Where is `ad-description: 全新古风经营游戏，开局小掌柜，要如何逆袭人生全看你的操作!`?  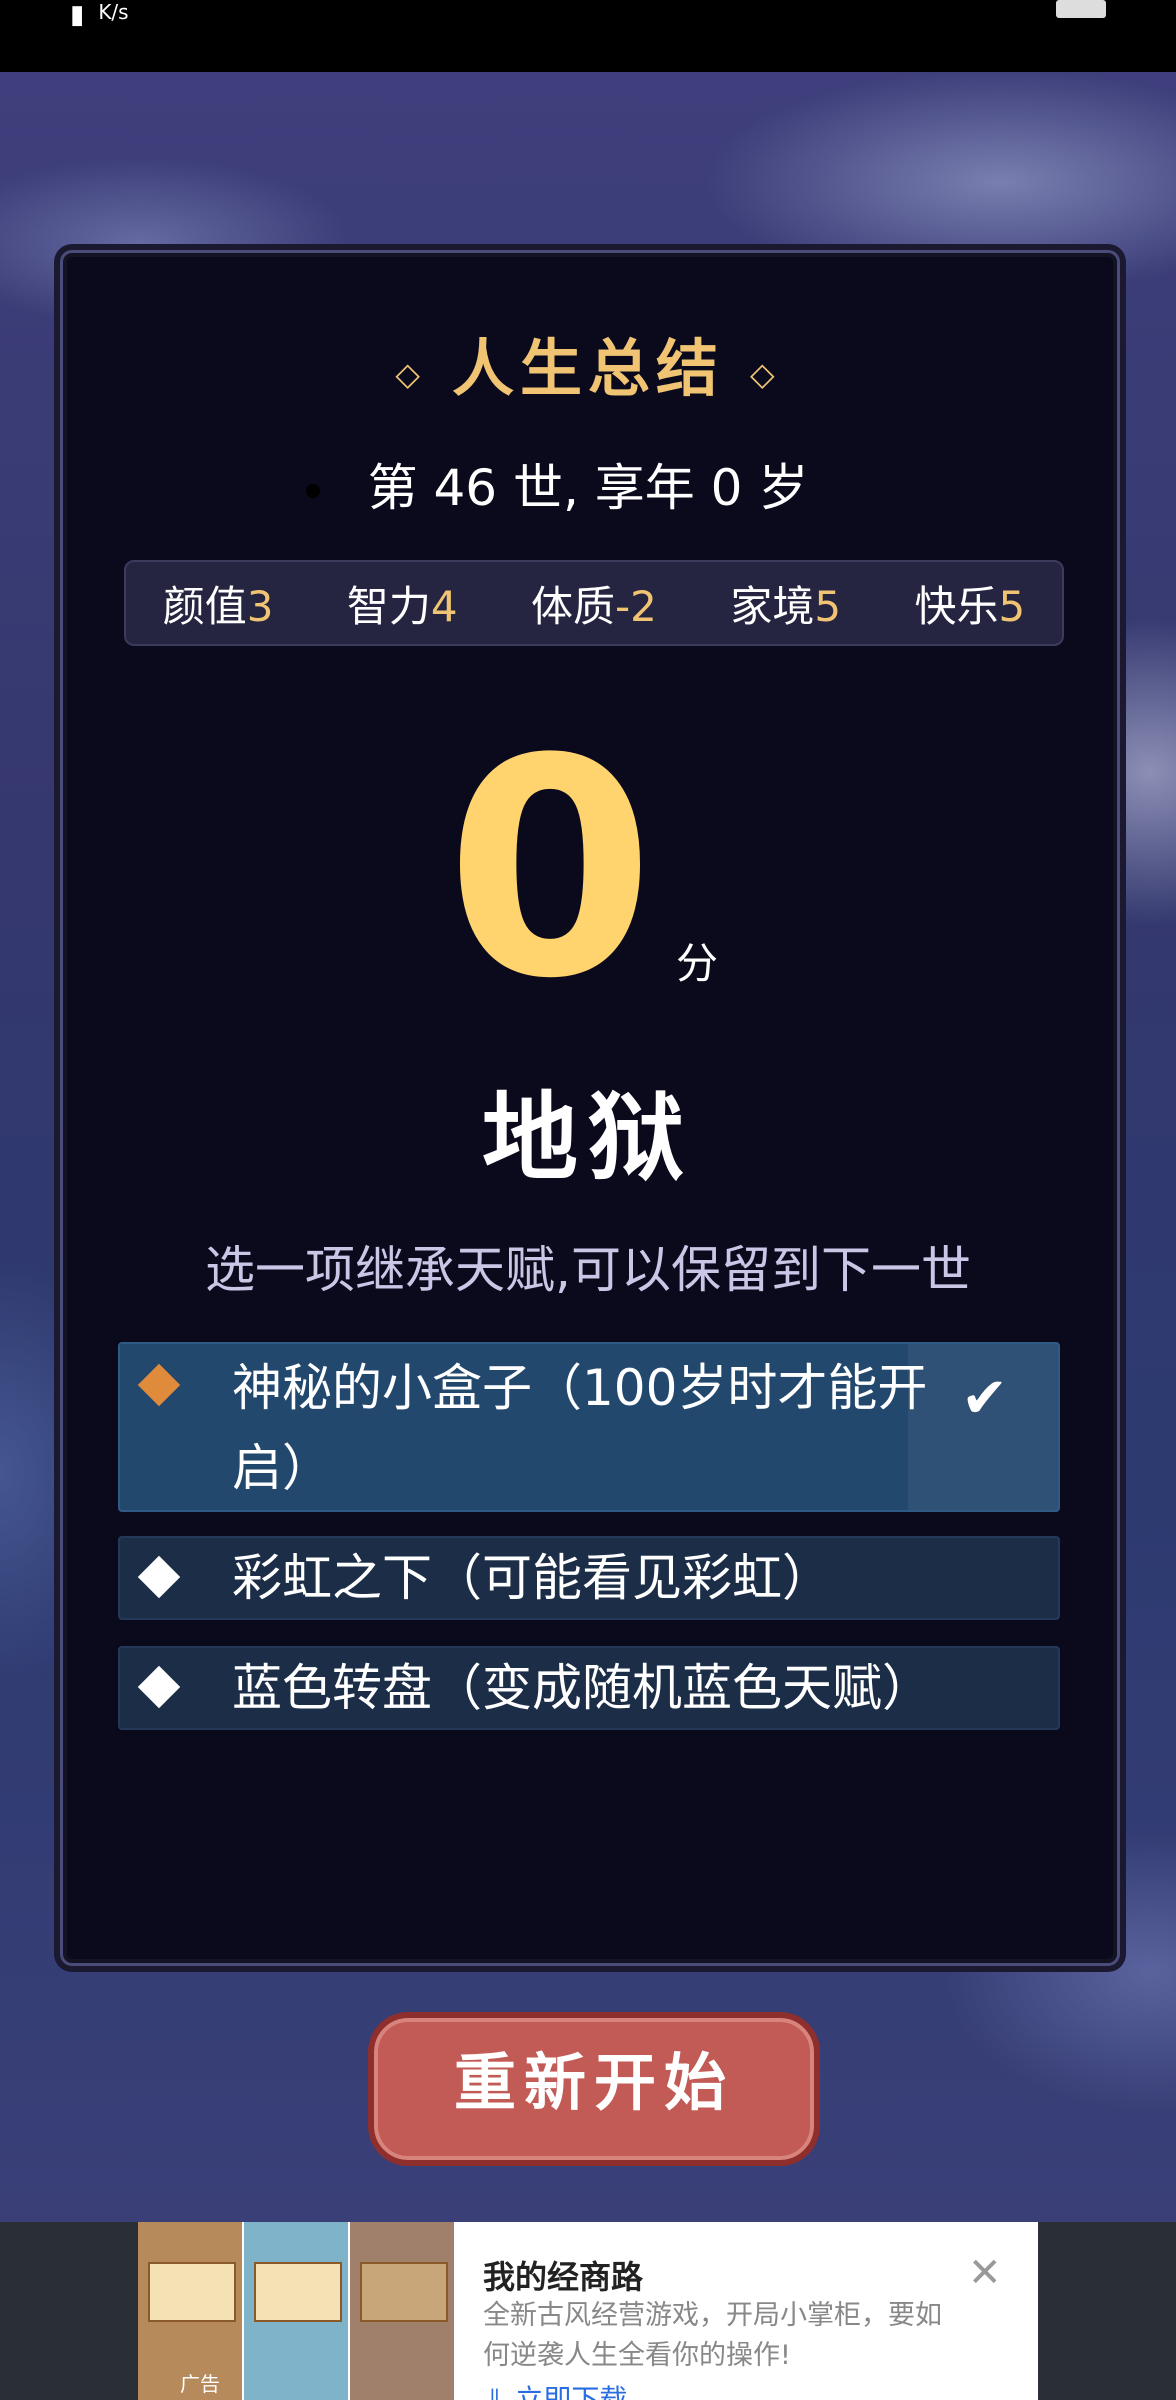 ad-description: 全新古风经营游戏，开局小掌柜，要如何逆袭人生全看你的操作! is located at coordinates (712, 2335).